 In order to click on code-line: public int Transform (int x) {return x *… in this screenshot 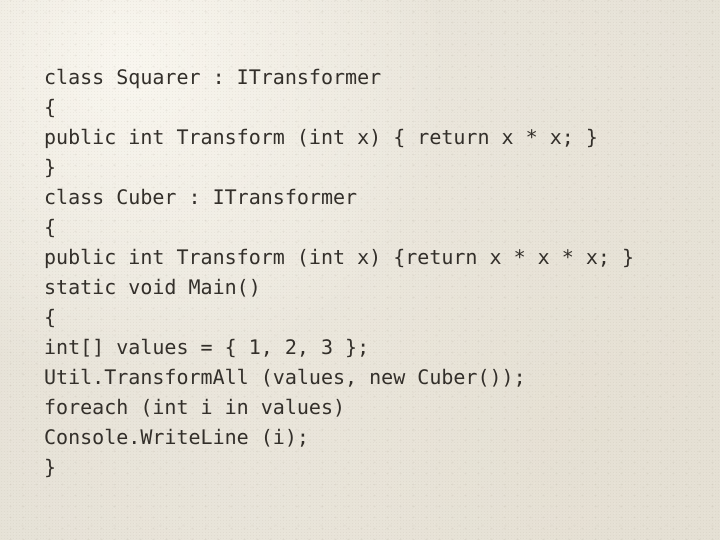, I will do `click(339, 257)`.